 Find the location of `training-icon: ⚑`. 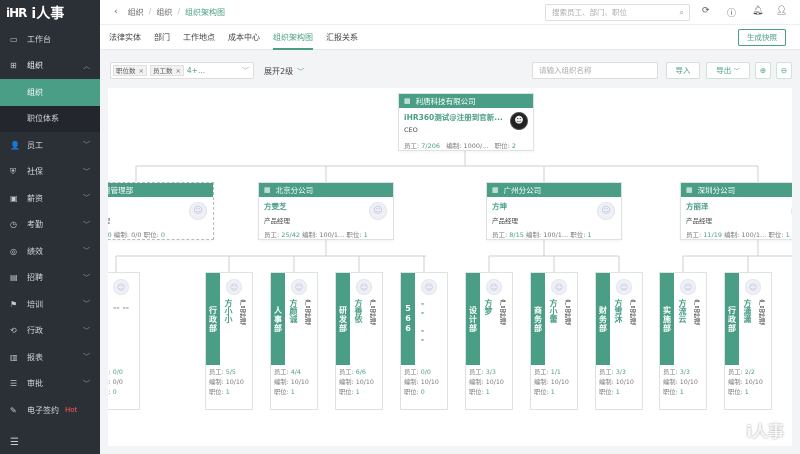

training-icon: ⚑ is located at coordinates (14, 304).